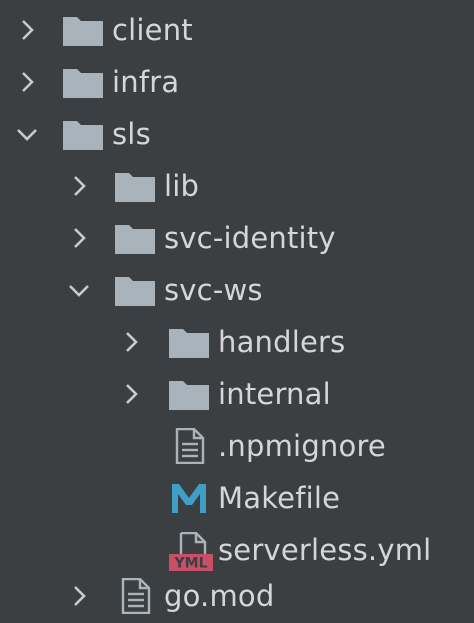 This screenshot has width=474, height=623. I want to click on tree-item-makefile: Makefile, so click(237, 498).